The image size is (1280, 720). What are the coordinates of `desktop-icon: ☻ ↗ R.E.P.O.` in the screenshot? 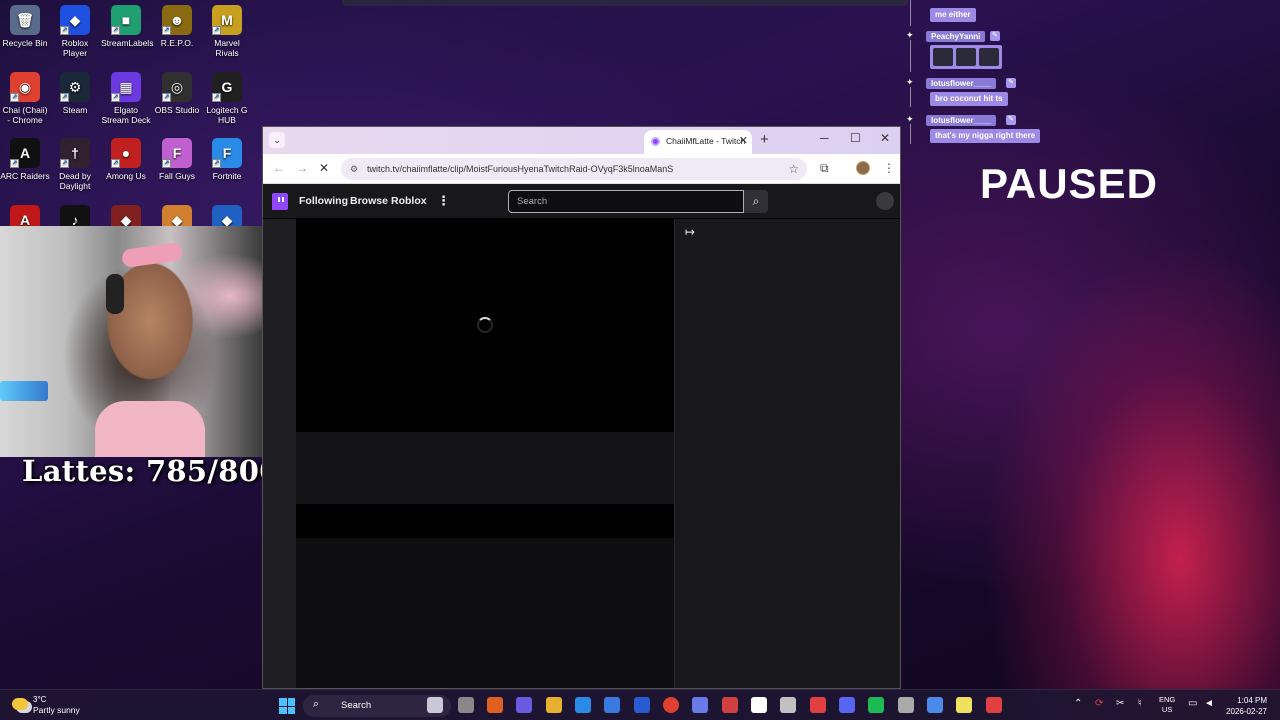 It's located at (177, 26).